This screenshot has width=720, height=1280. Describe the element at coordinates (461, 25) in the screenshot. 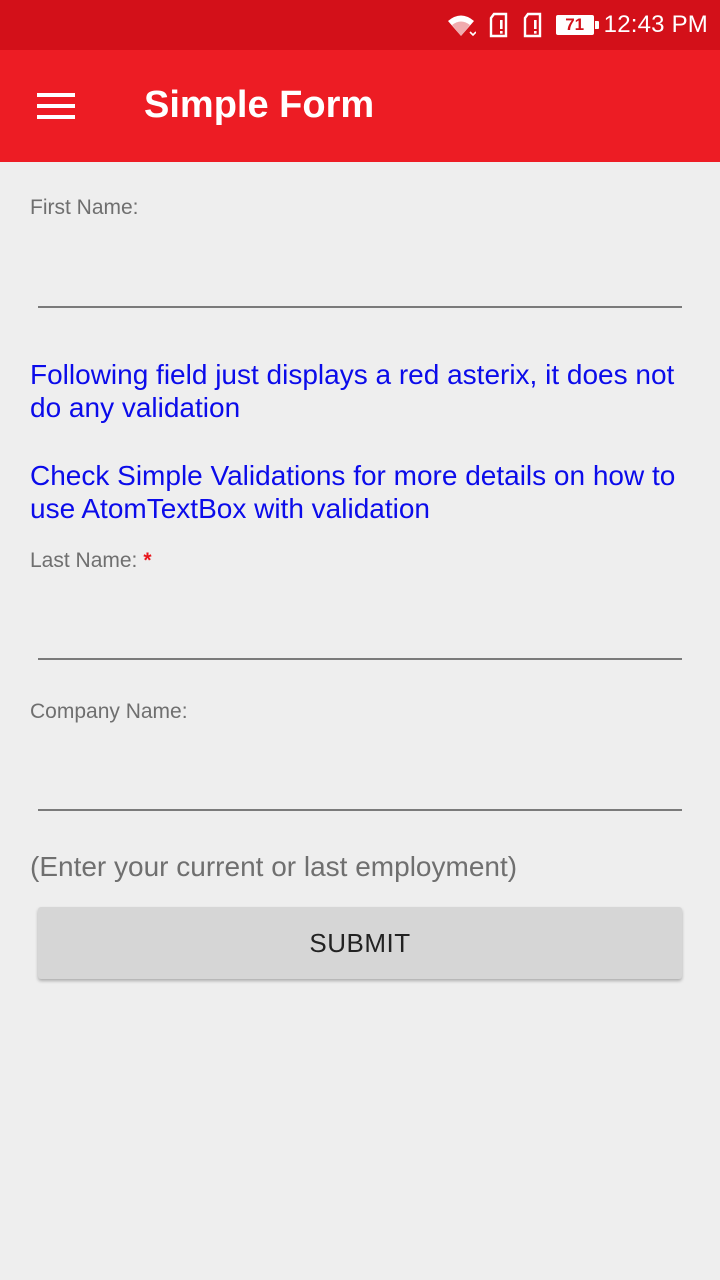

I see `wifi-icon` at that location.